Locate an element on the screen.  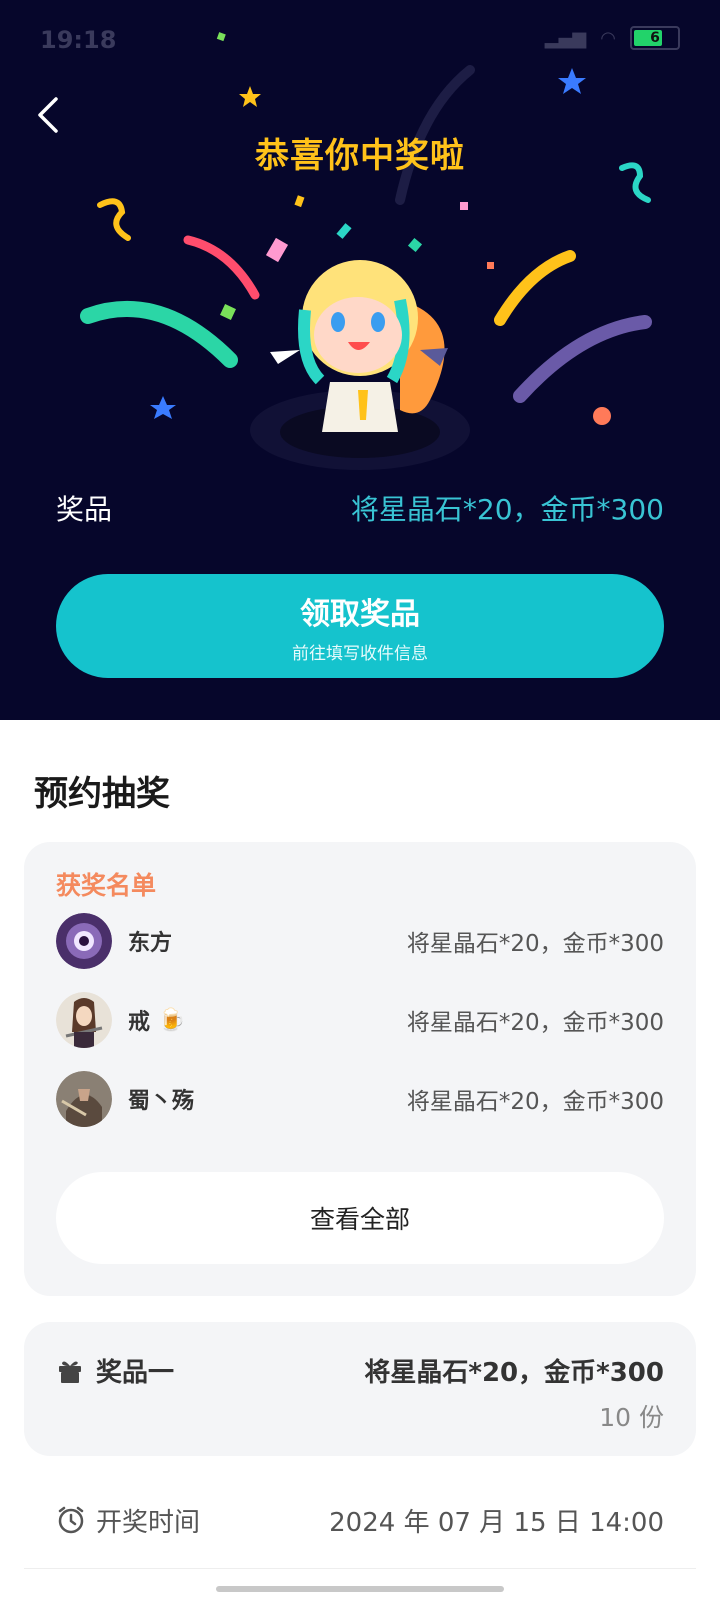
draw-time-label: 开奖时间 is located at coordinates (148, 1522).